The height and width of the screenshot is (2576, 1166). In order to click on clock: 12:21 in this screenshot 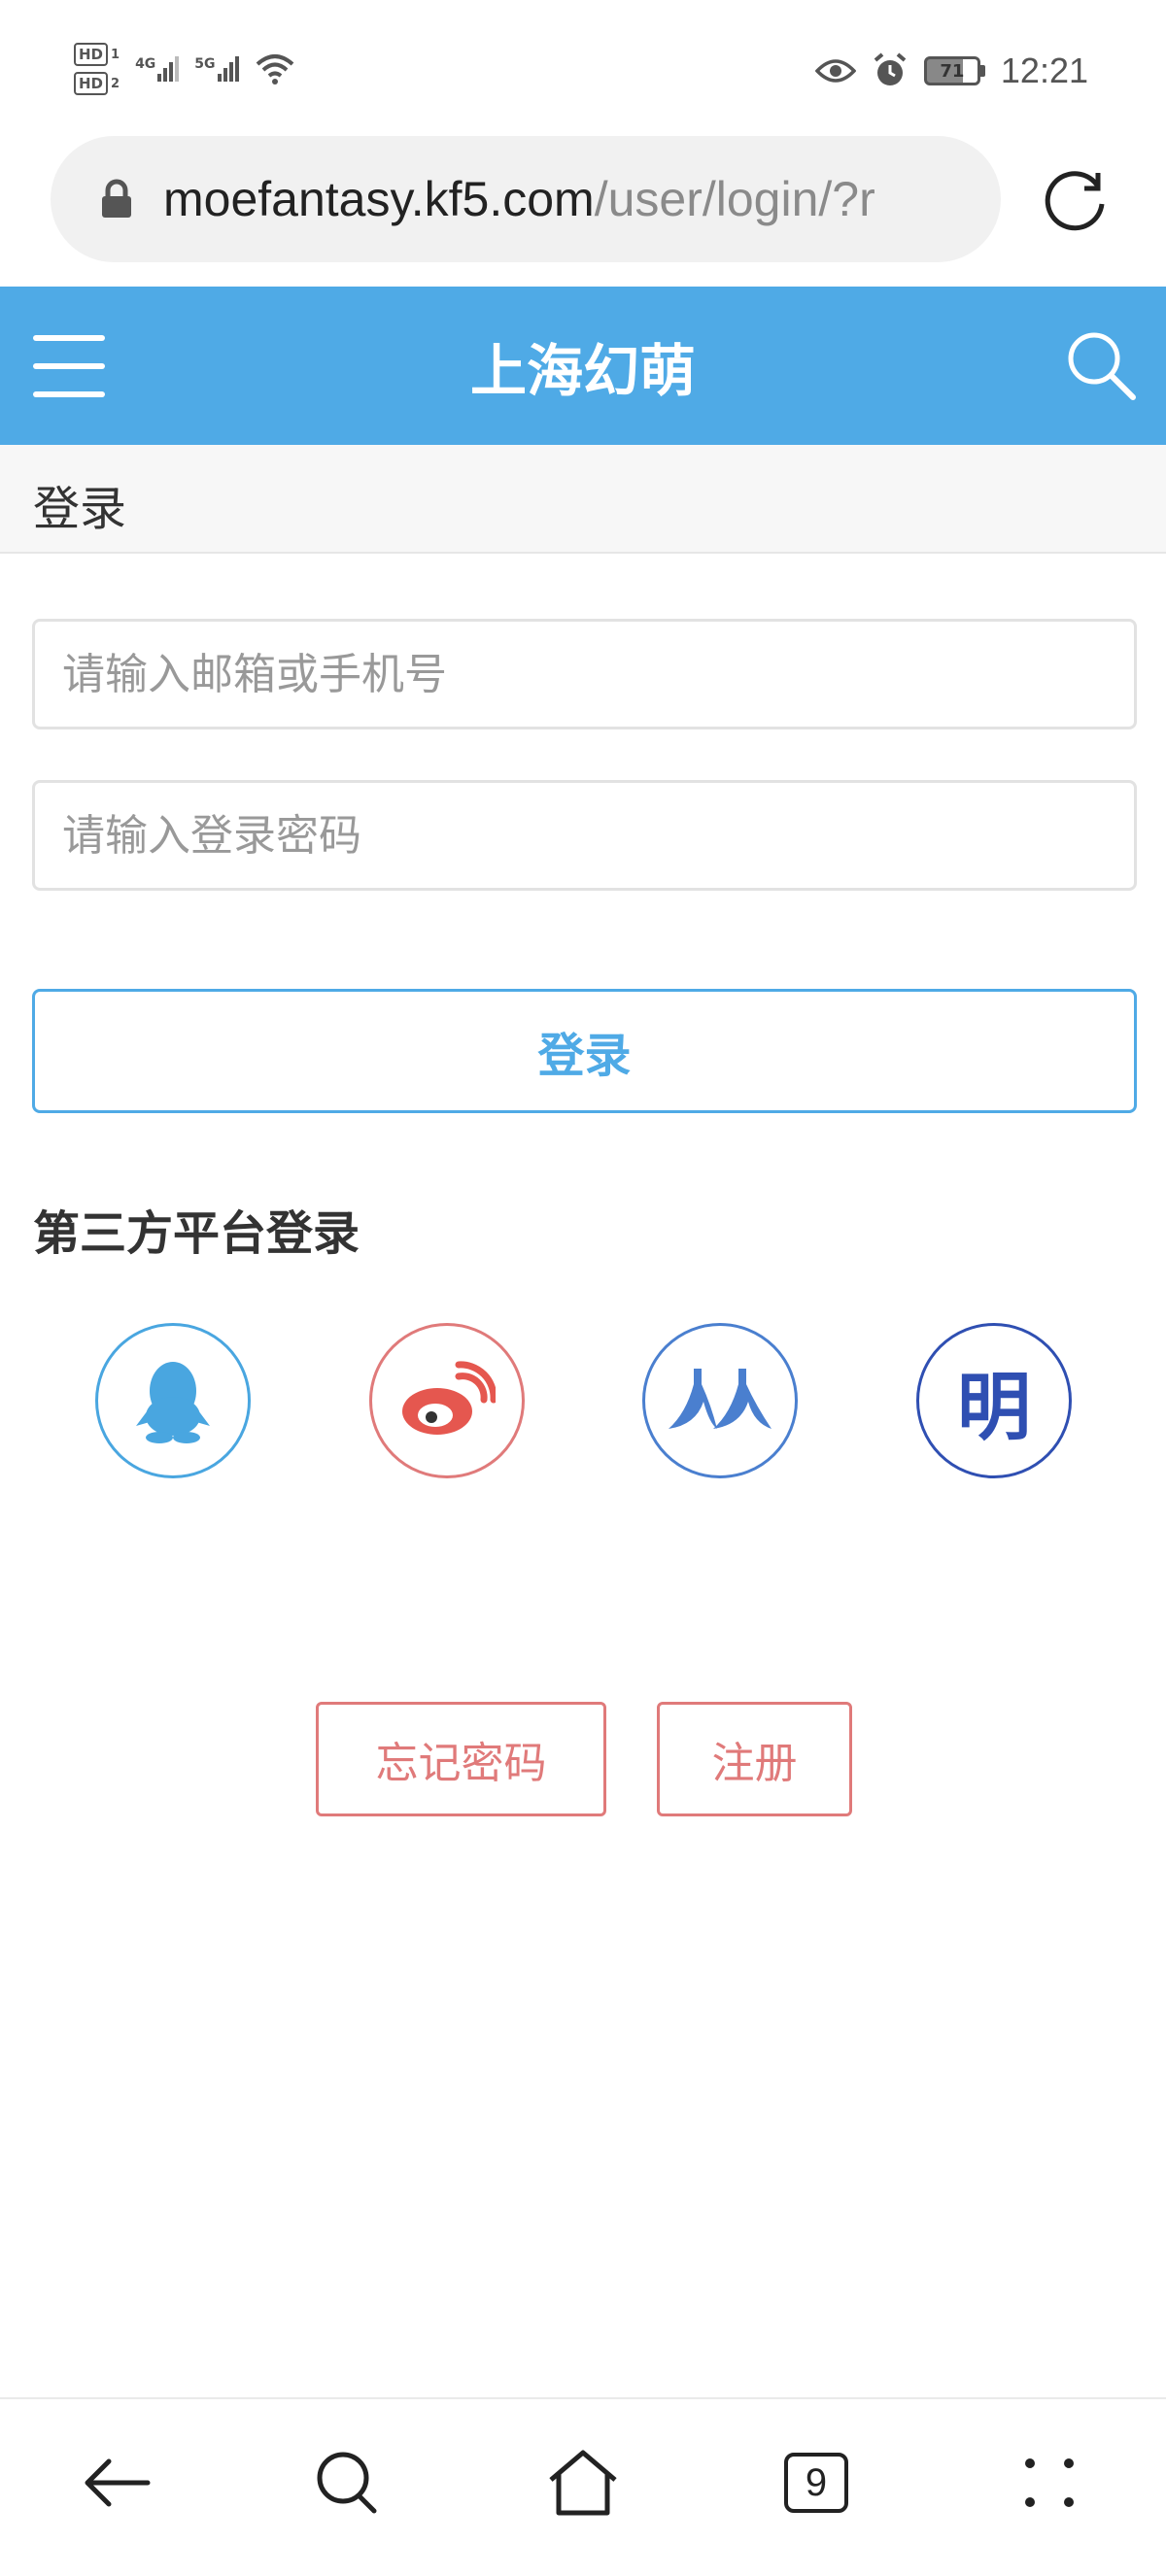, I will do `click(1044, 70)`.